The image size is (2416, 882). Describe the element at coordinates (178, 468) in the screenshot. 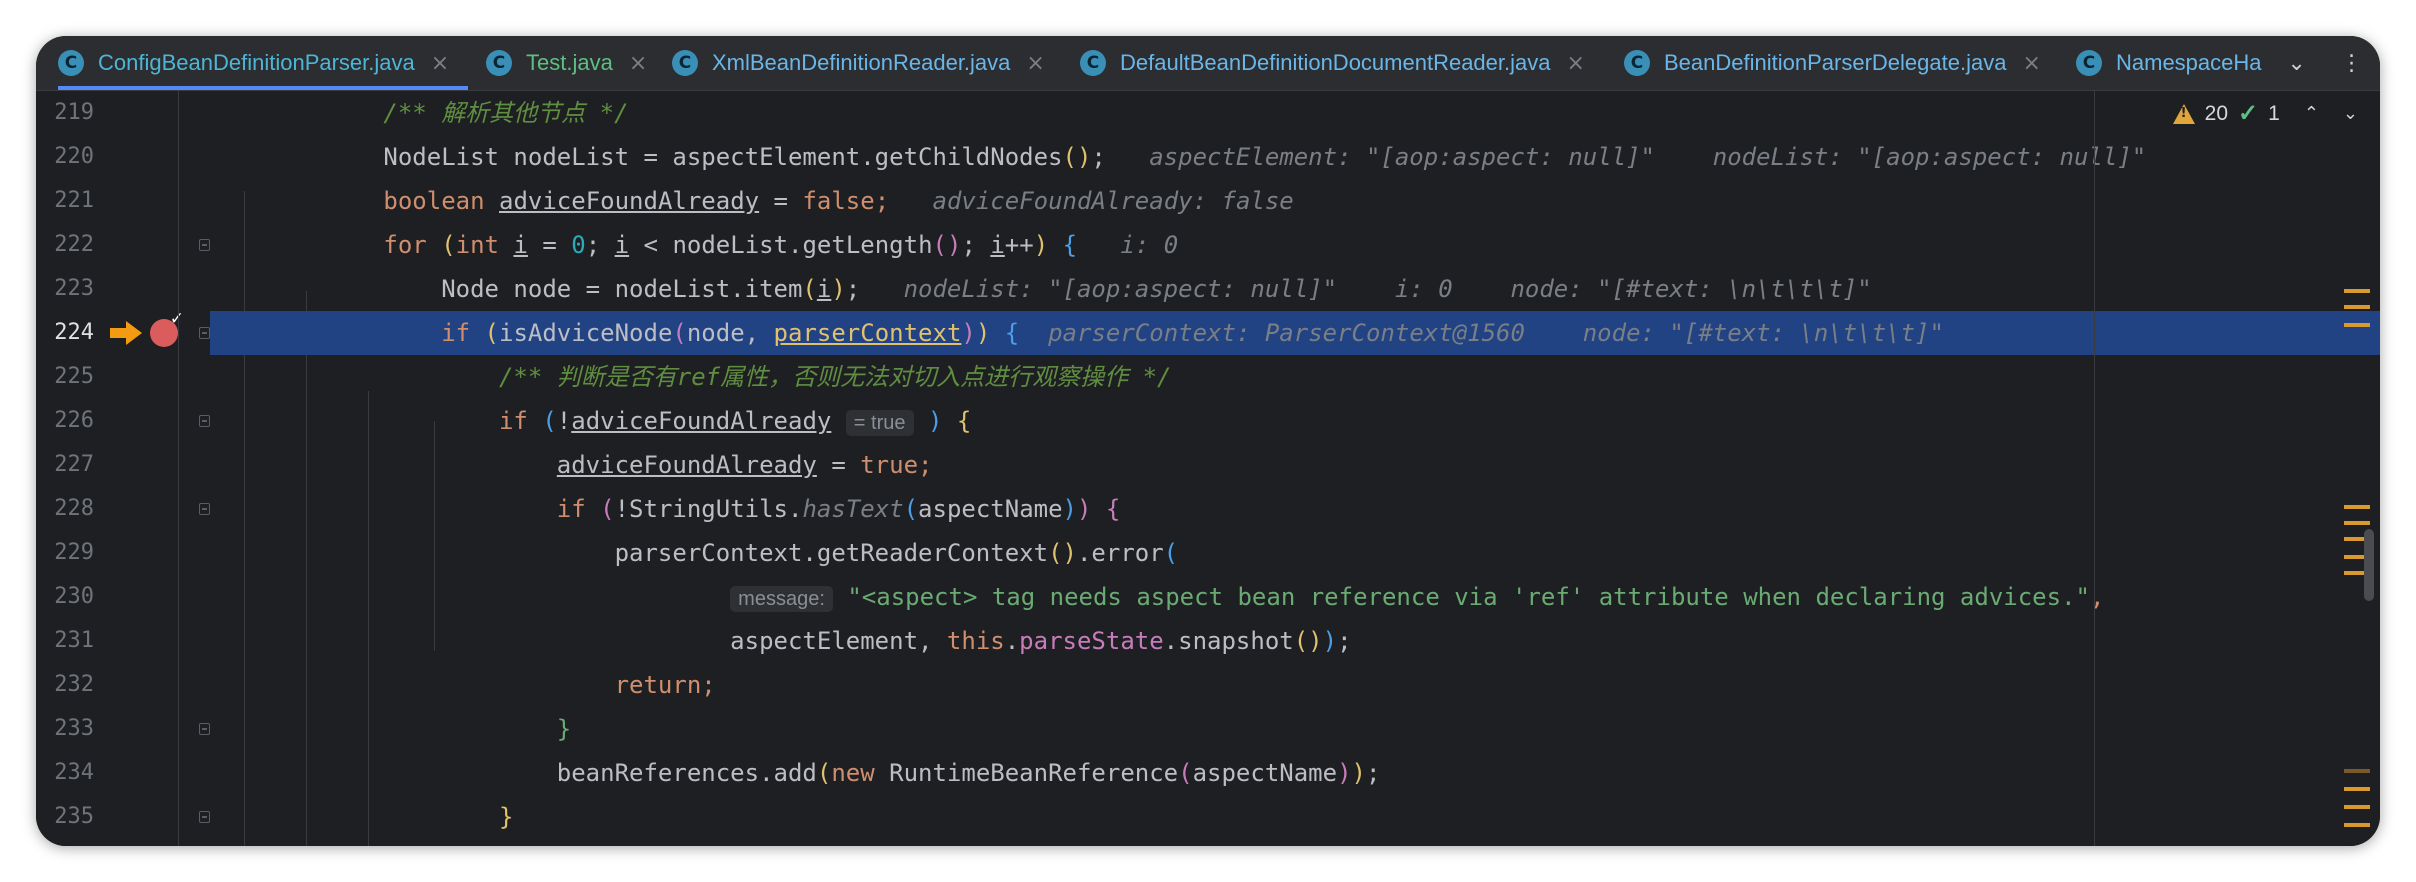

I see `indent-guide` at that location.